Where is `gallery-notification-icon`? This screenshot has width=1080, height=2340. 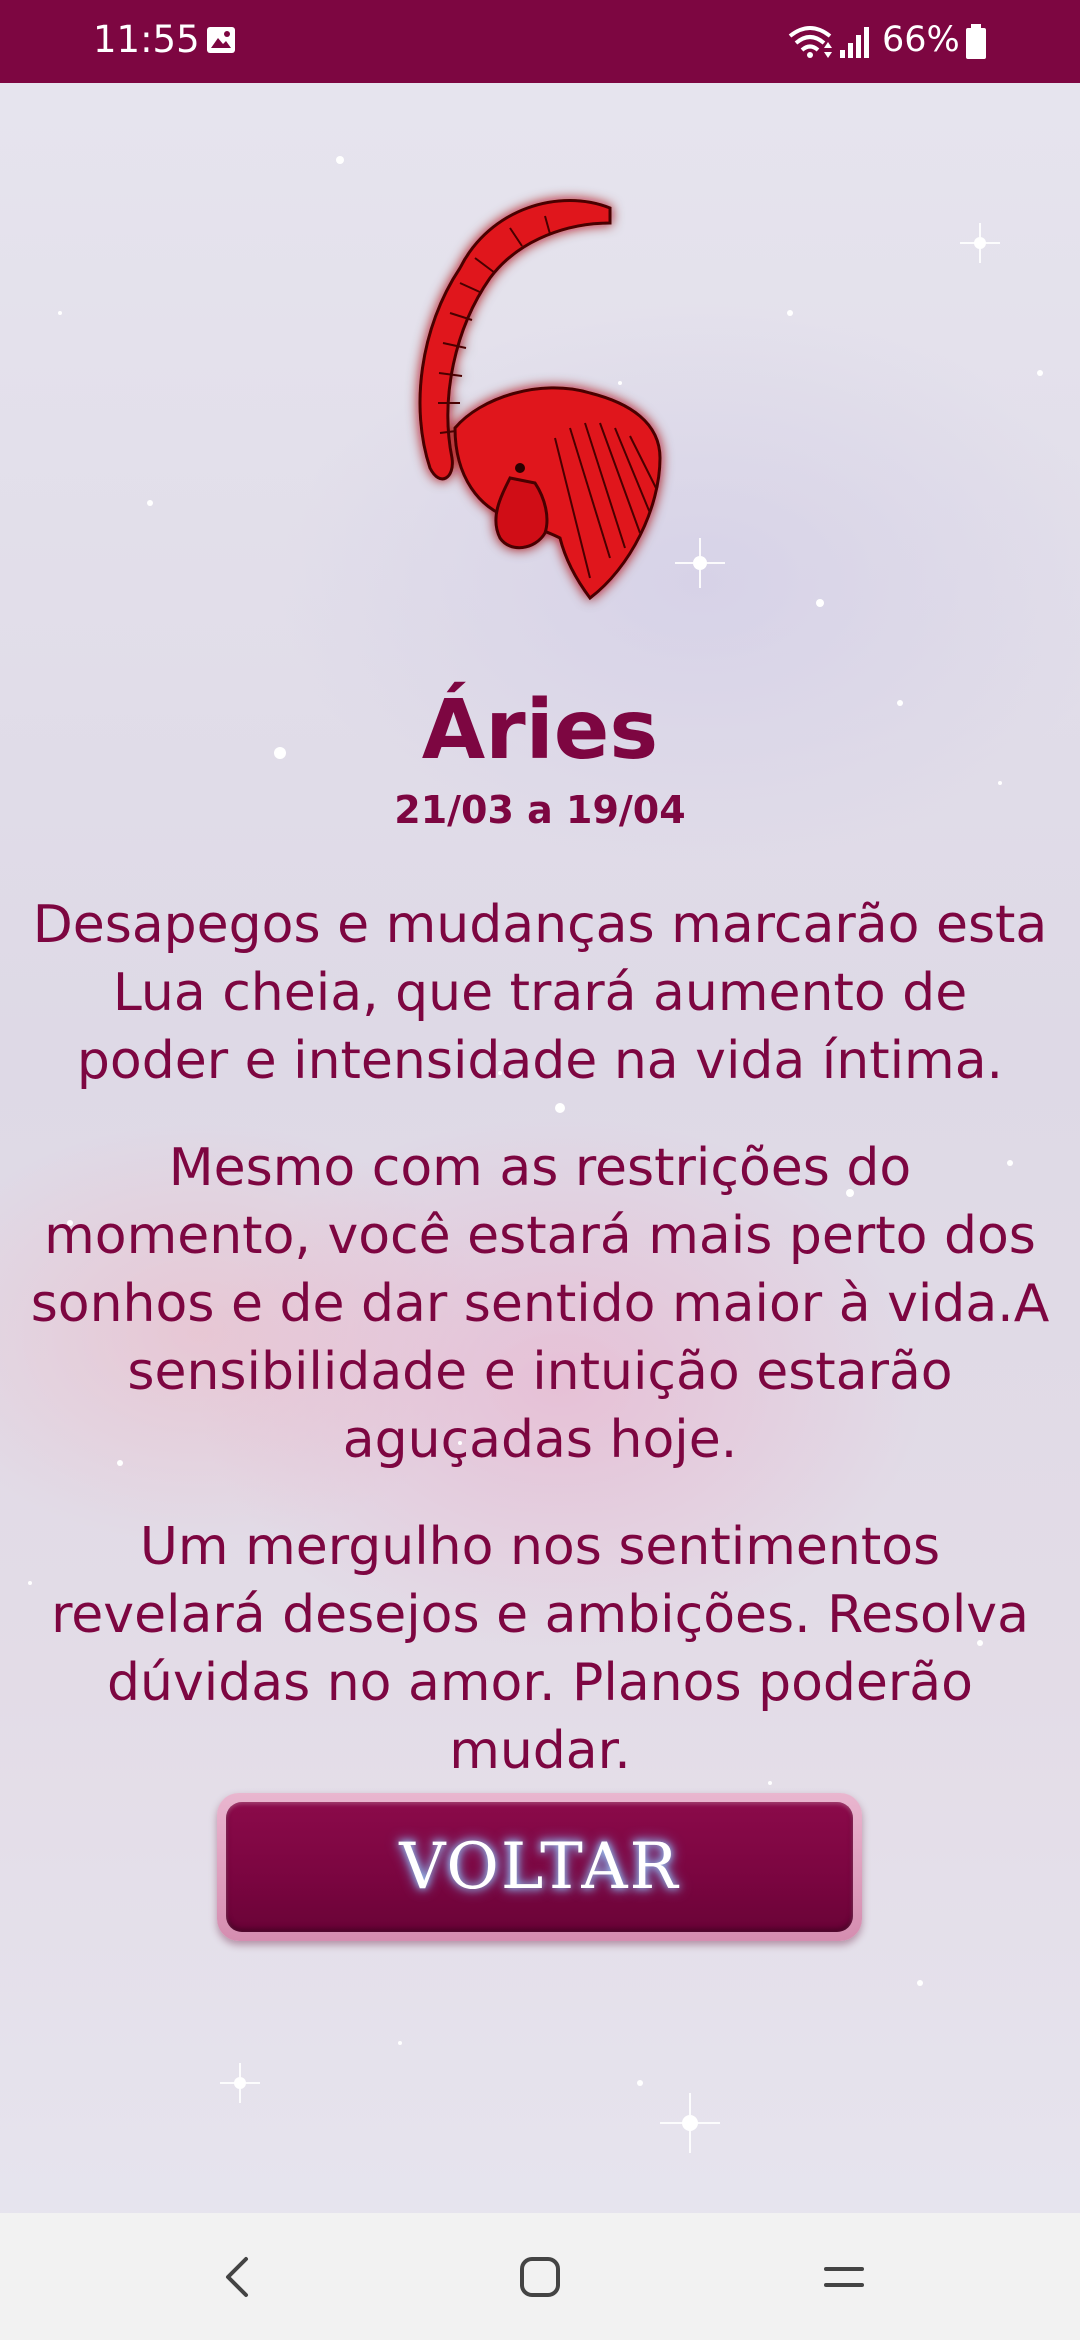
gallery-notification-icon is located at coordinates (221, 40).